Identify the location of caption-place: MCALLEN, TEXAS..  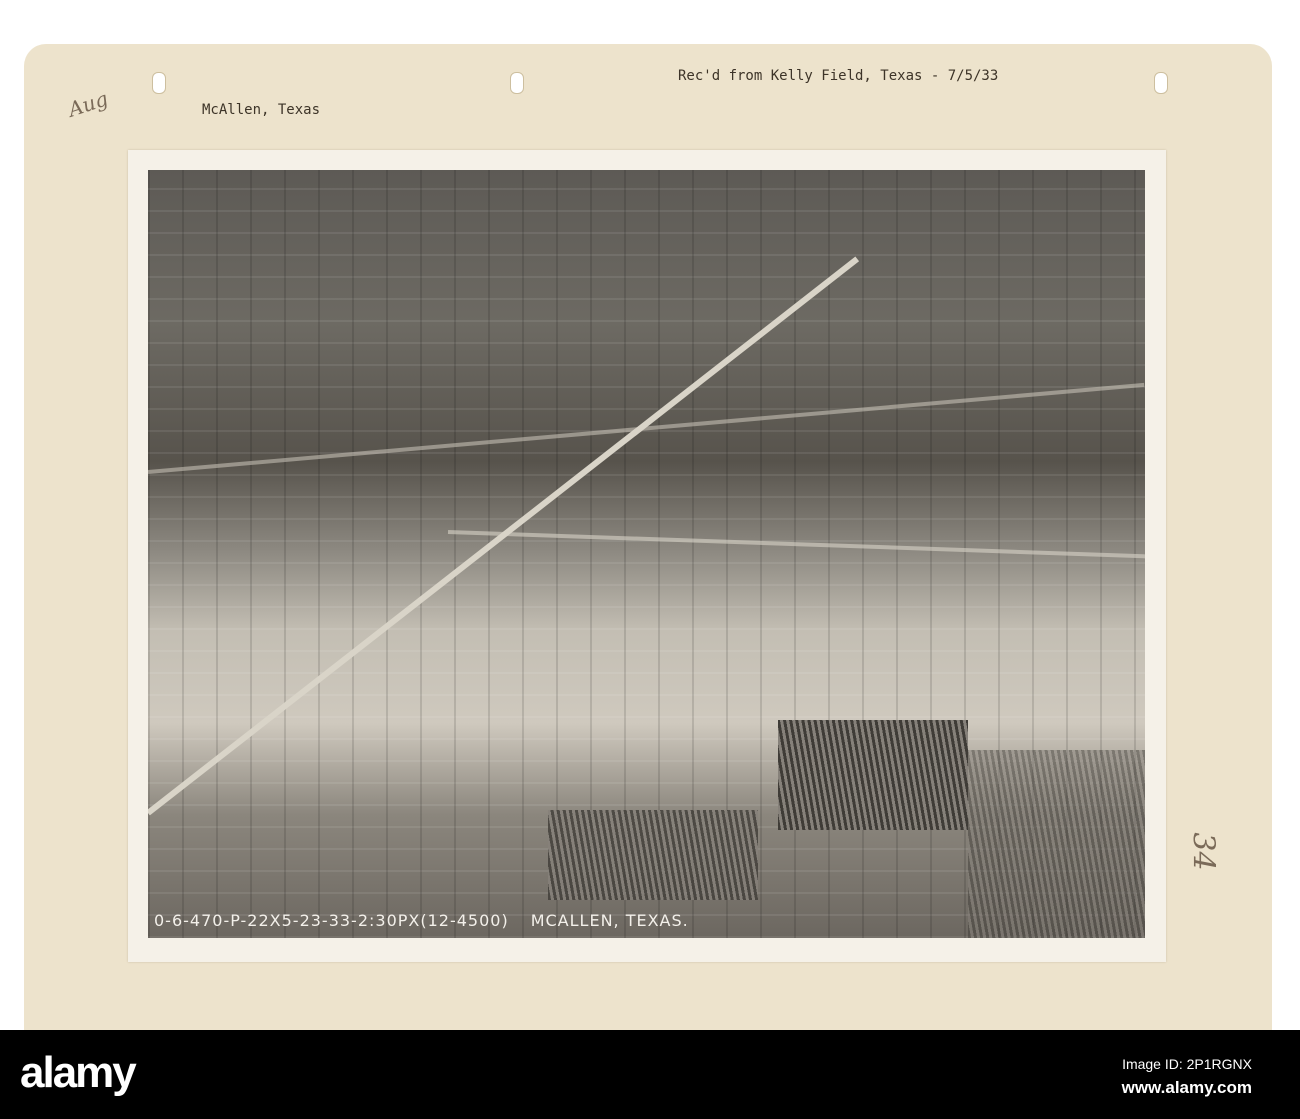
(609, 920).